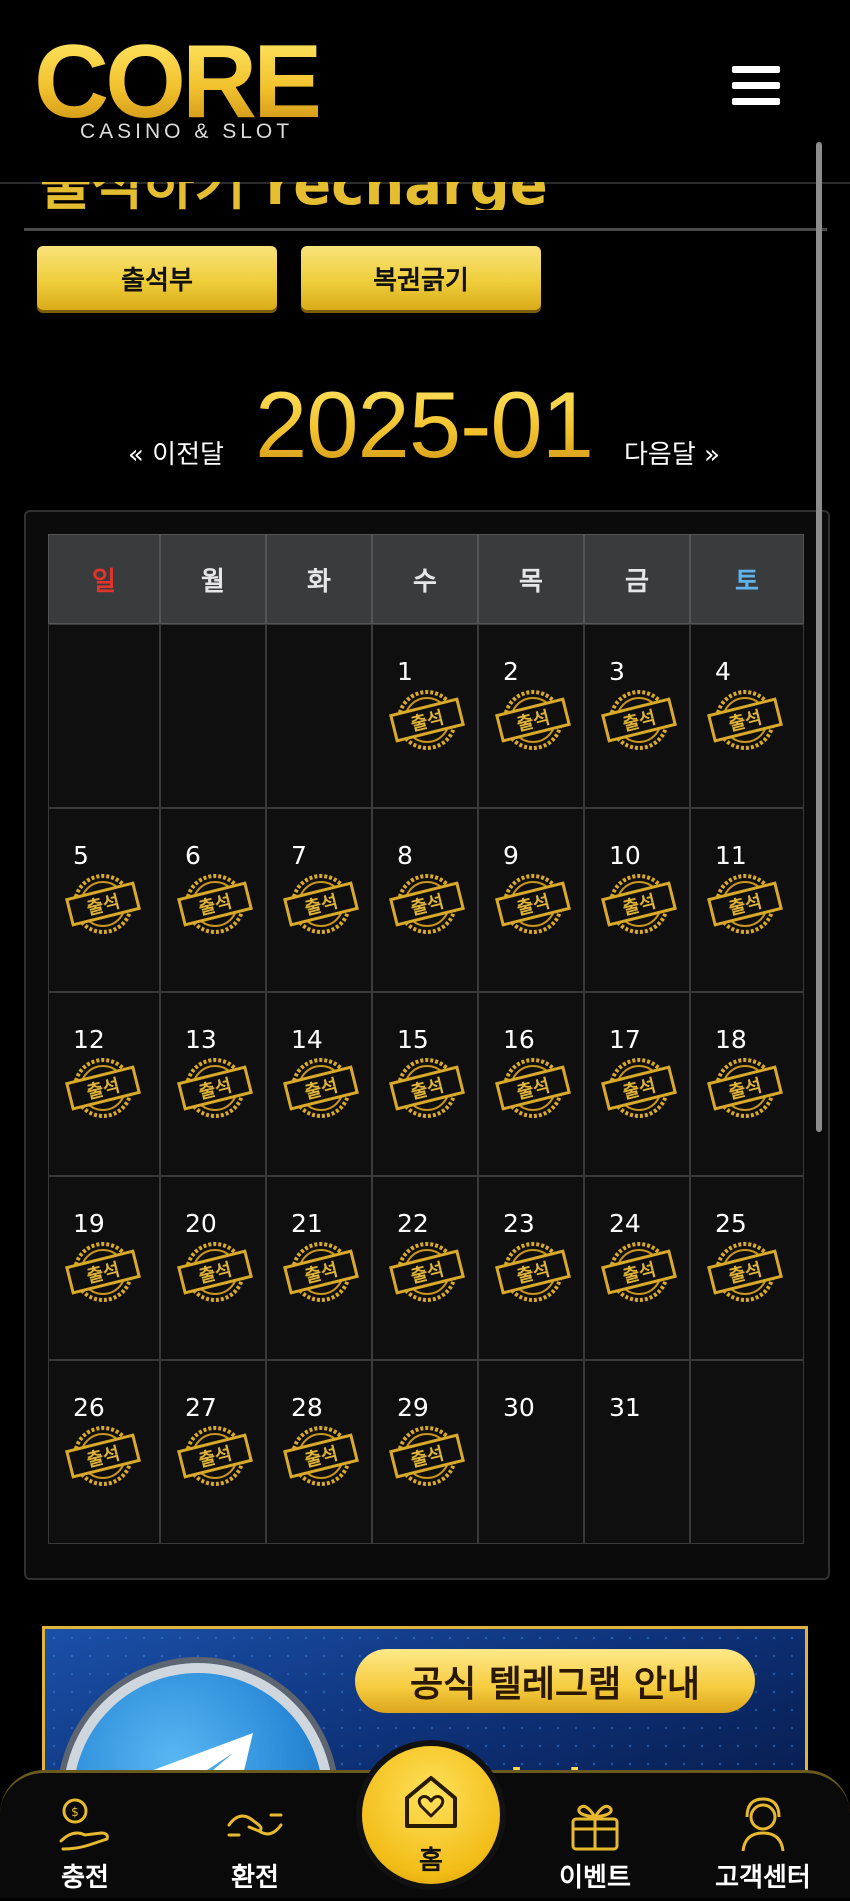  Describe the element at coordinates (763, 1824) in the screenshot. I see `support-icon` at that location.